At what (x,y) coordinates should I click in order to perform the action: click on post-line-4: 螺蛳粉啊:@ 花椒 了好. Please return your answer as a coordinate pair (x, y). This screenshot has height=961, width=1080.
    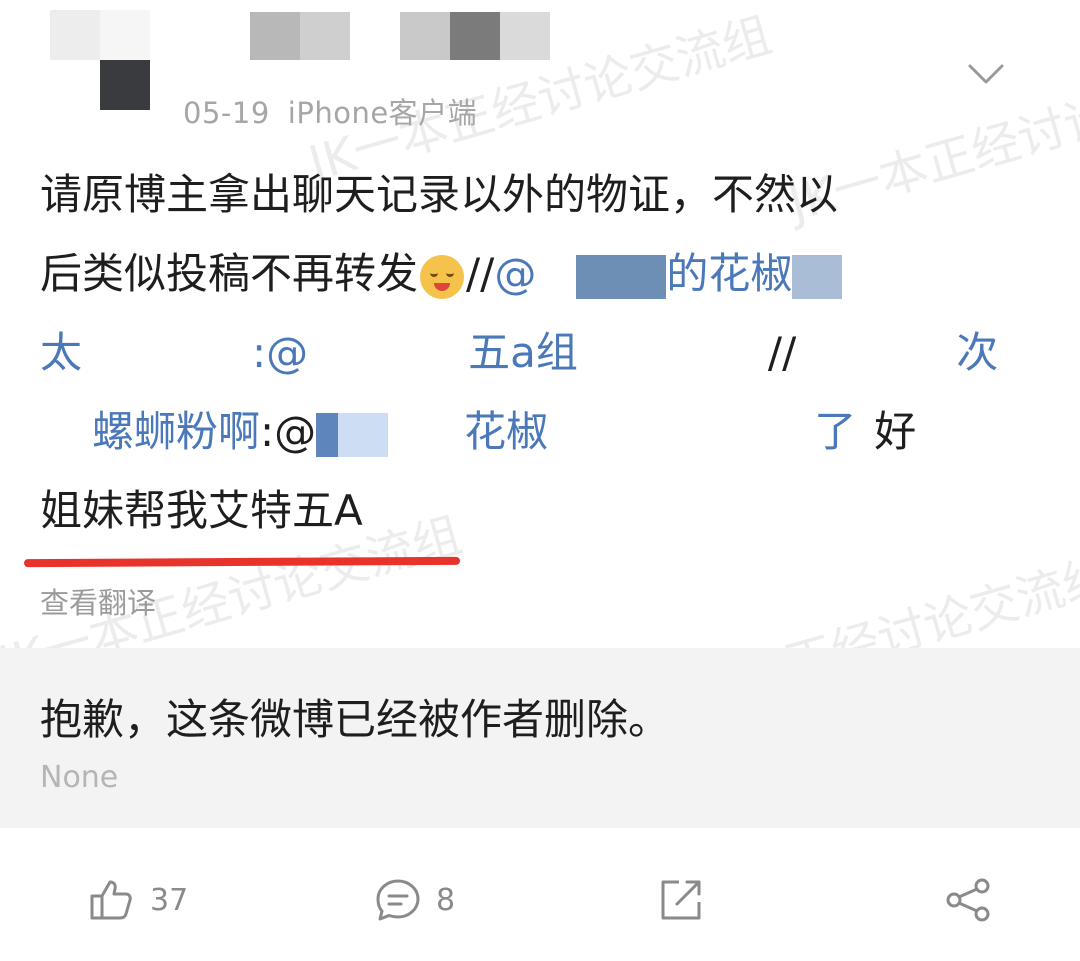
    Looking at the image, I should click on (540, 431).